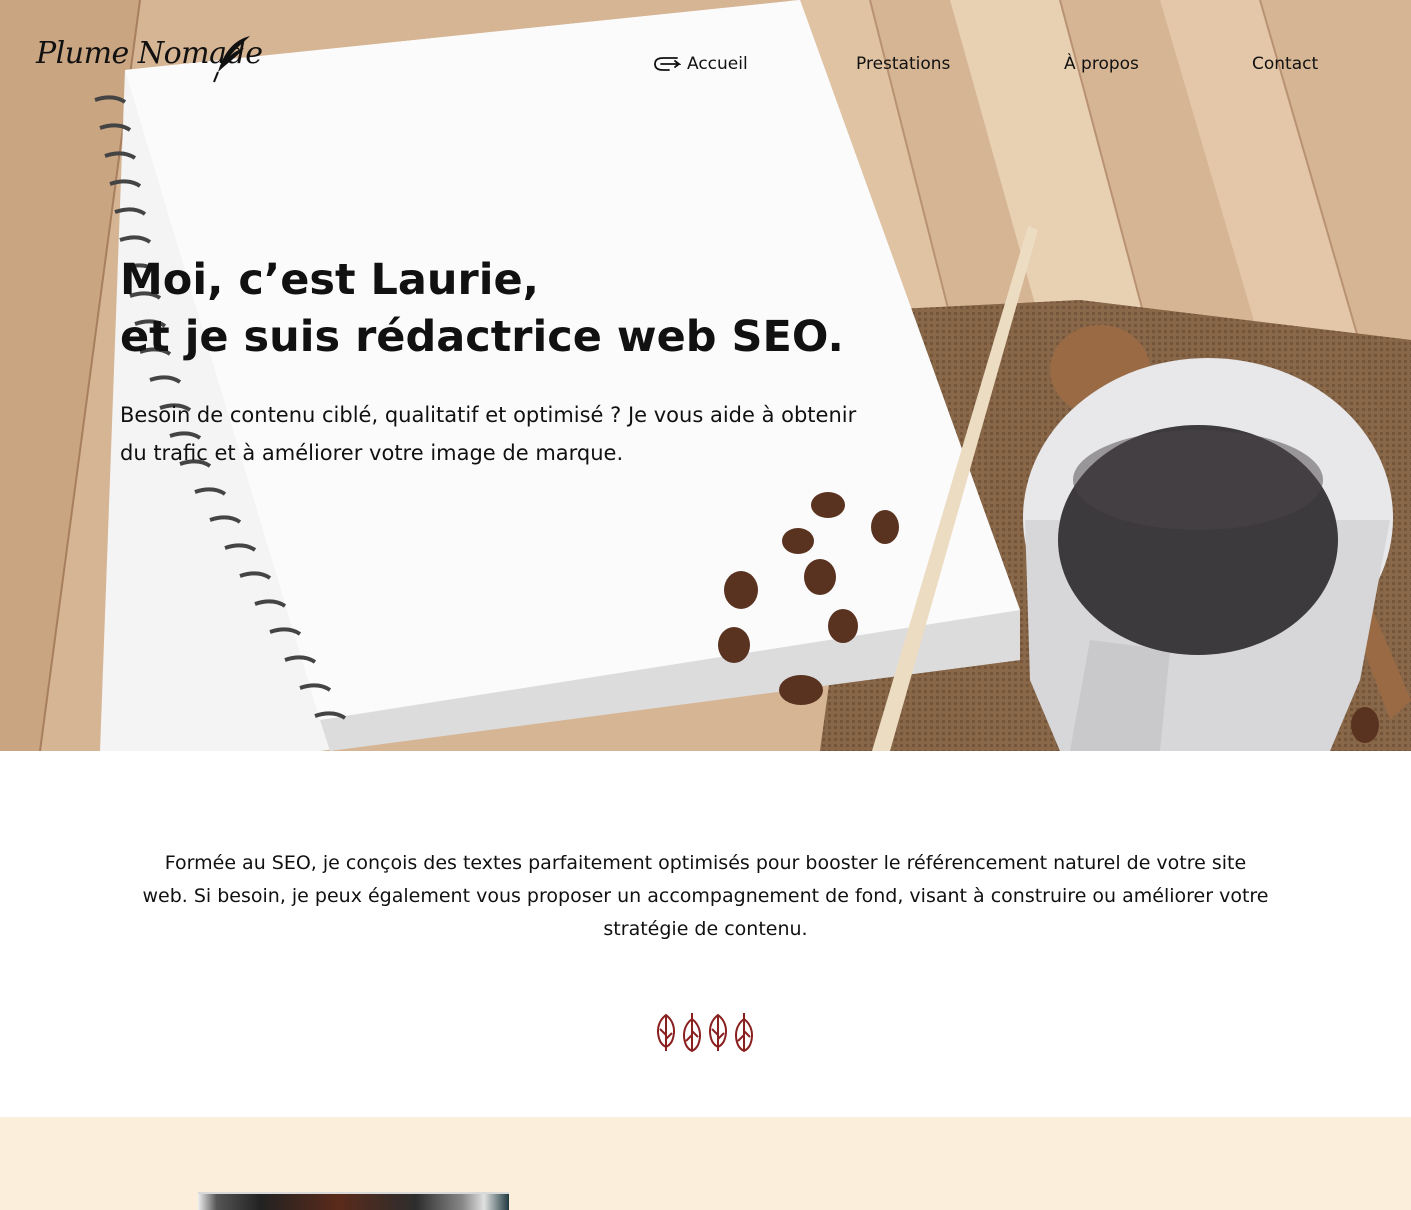 The width and height of the screenshot is (1411, 1210). I want to click on nav-item-a-propos: À propos, so click(1101, 64).